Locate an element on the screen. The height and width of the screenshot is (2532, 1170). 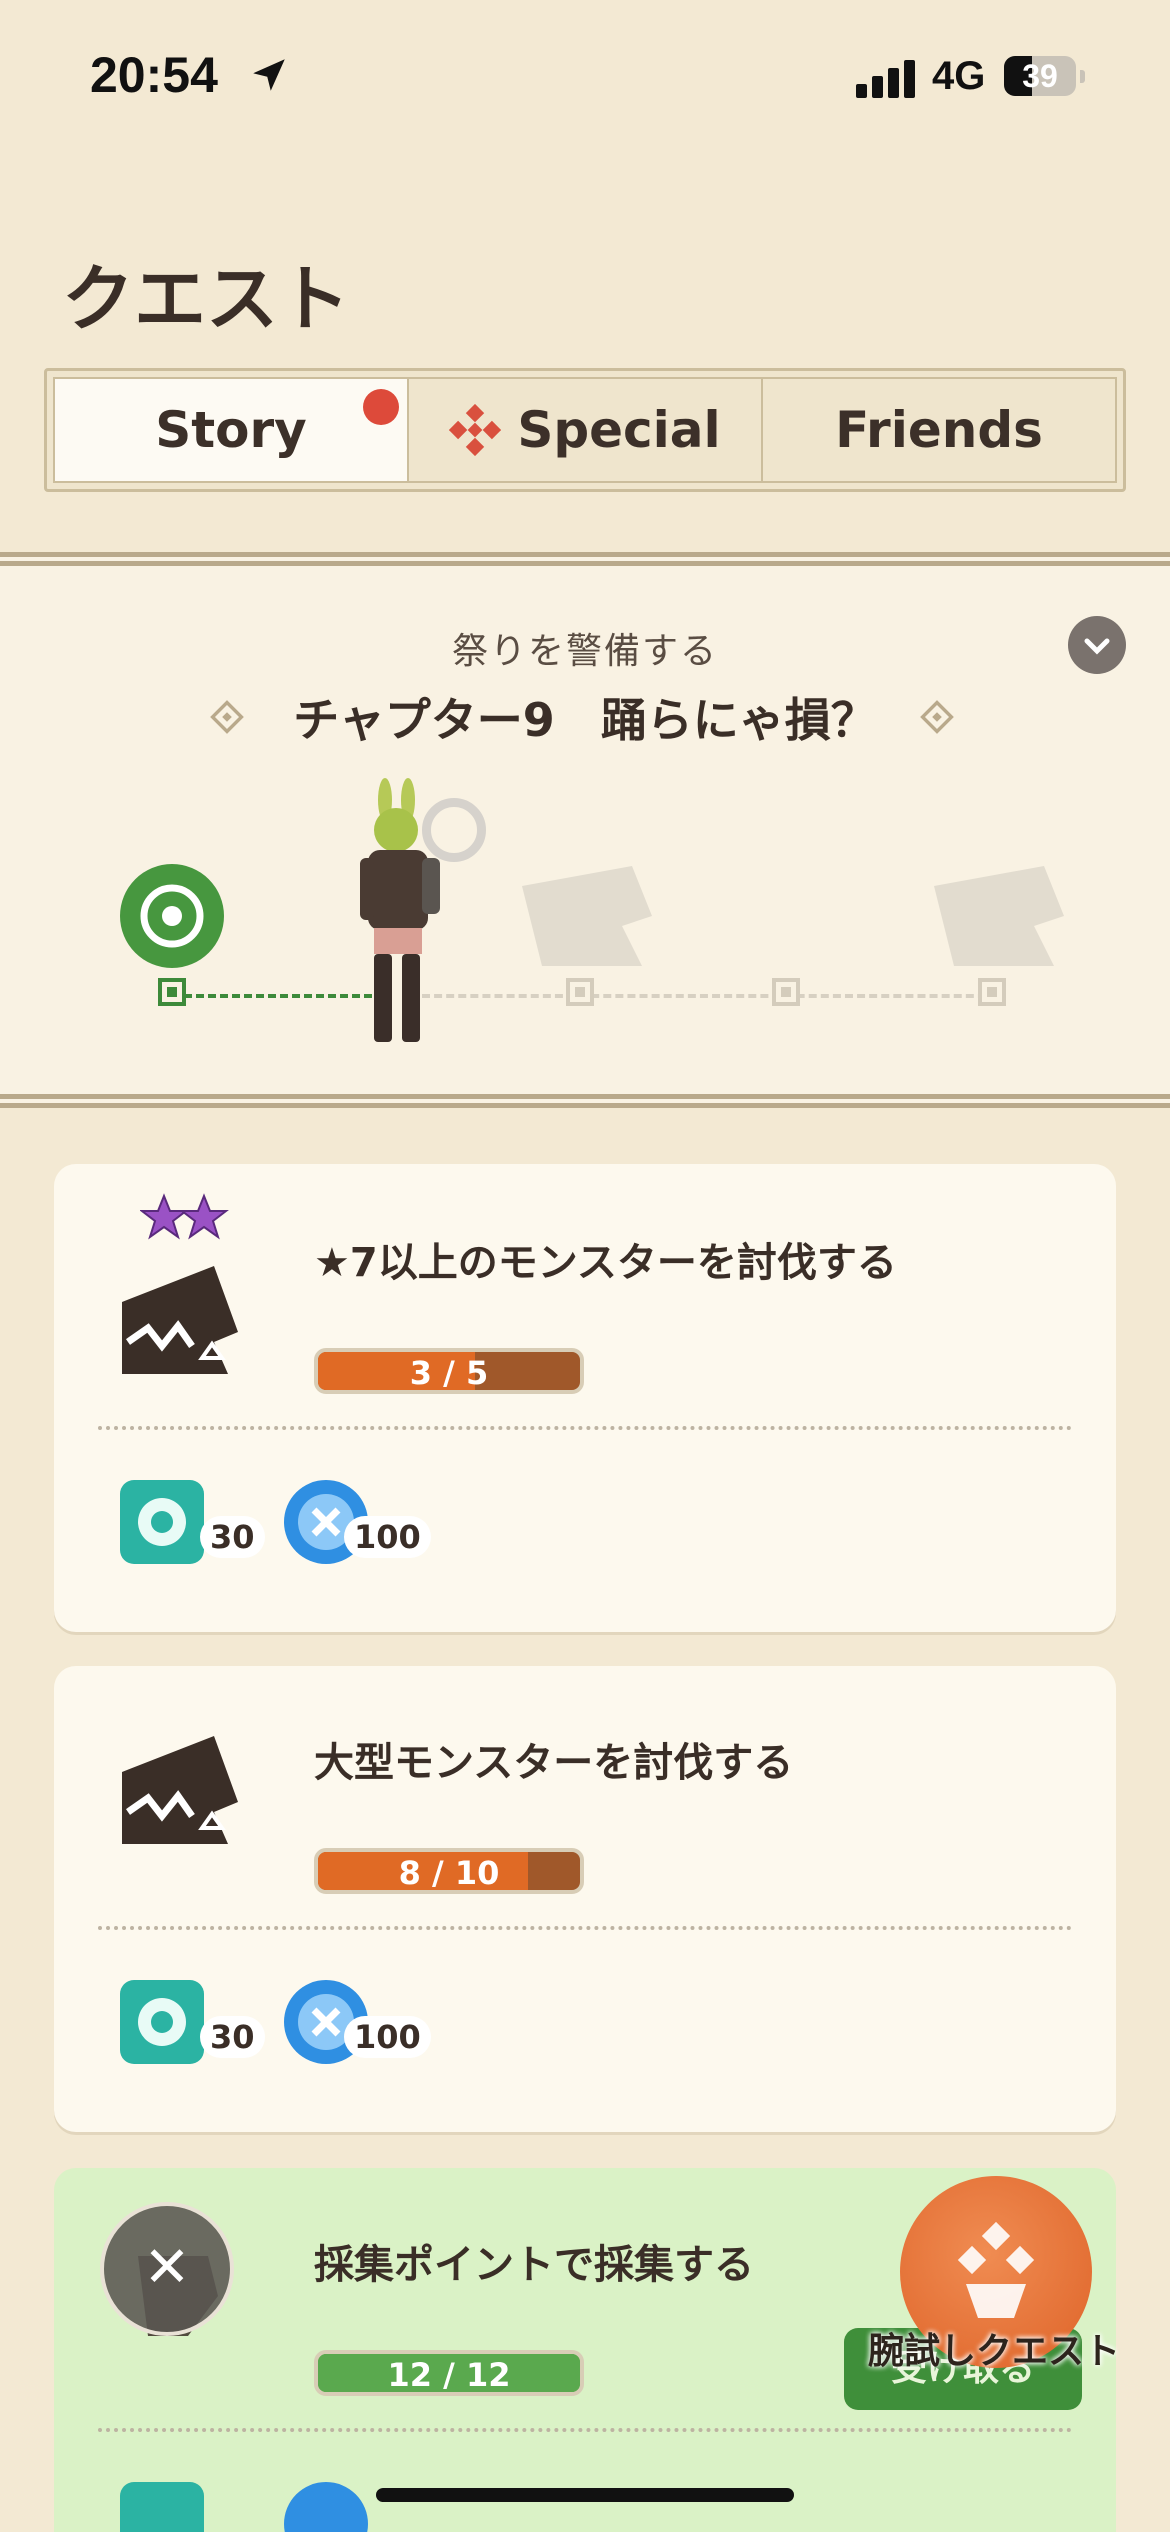
chapter-subtitle: 祭りを警備する is located at coordinates (584, 651).